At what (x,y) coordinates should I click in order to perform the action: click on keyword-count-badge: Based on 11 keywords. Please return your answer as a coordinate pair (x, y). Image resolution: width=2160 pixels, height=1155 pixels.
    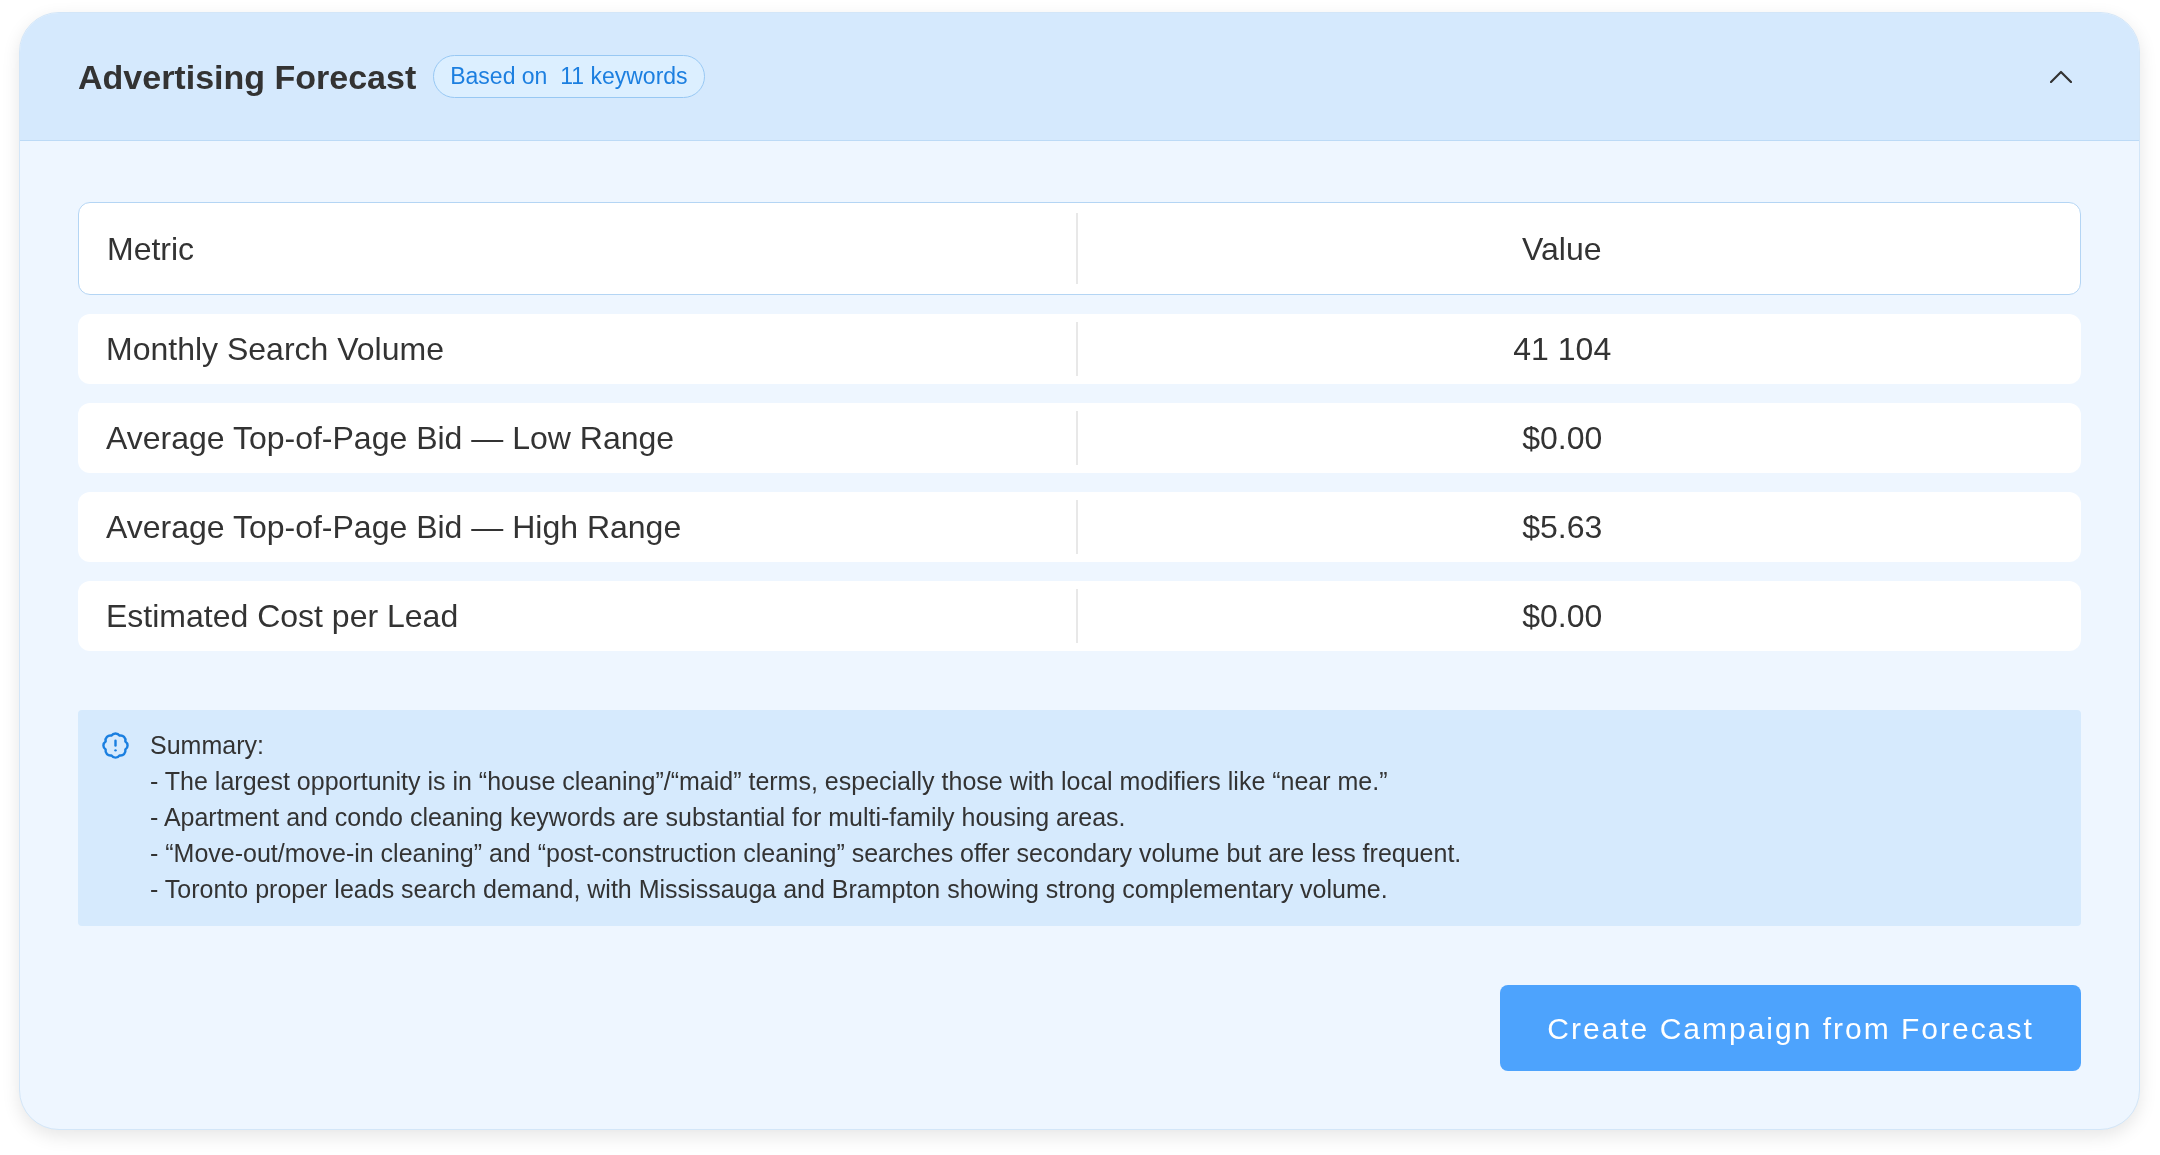
    Looking at the image, I should click on (569, 76).